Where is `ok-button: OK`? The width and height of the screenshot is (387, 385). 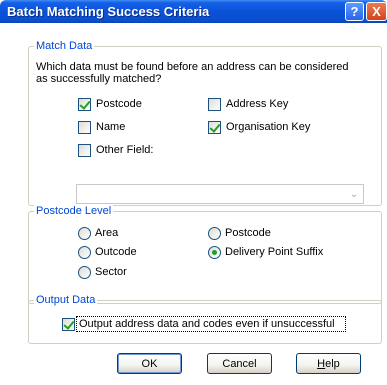 ok-button: OK is located at coordinates (149, 363).